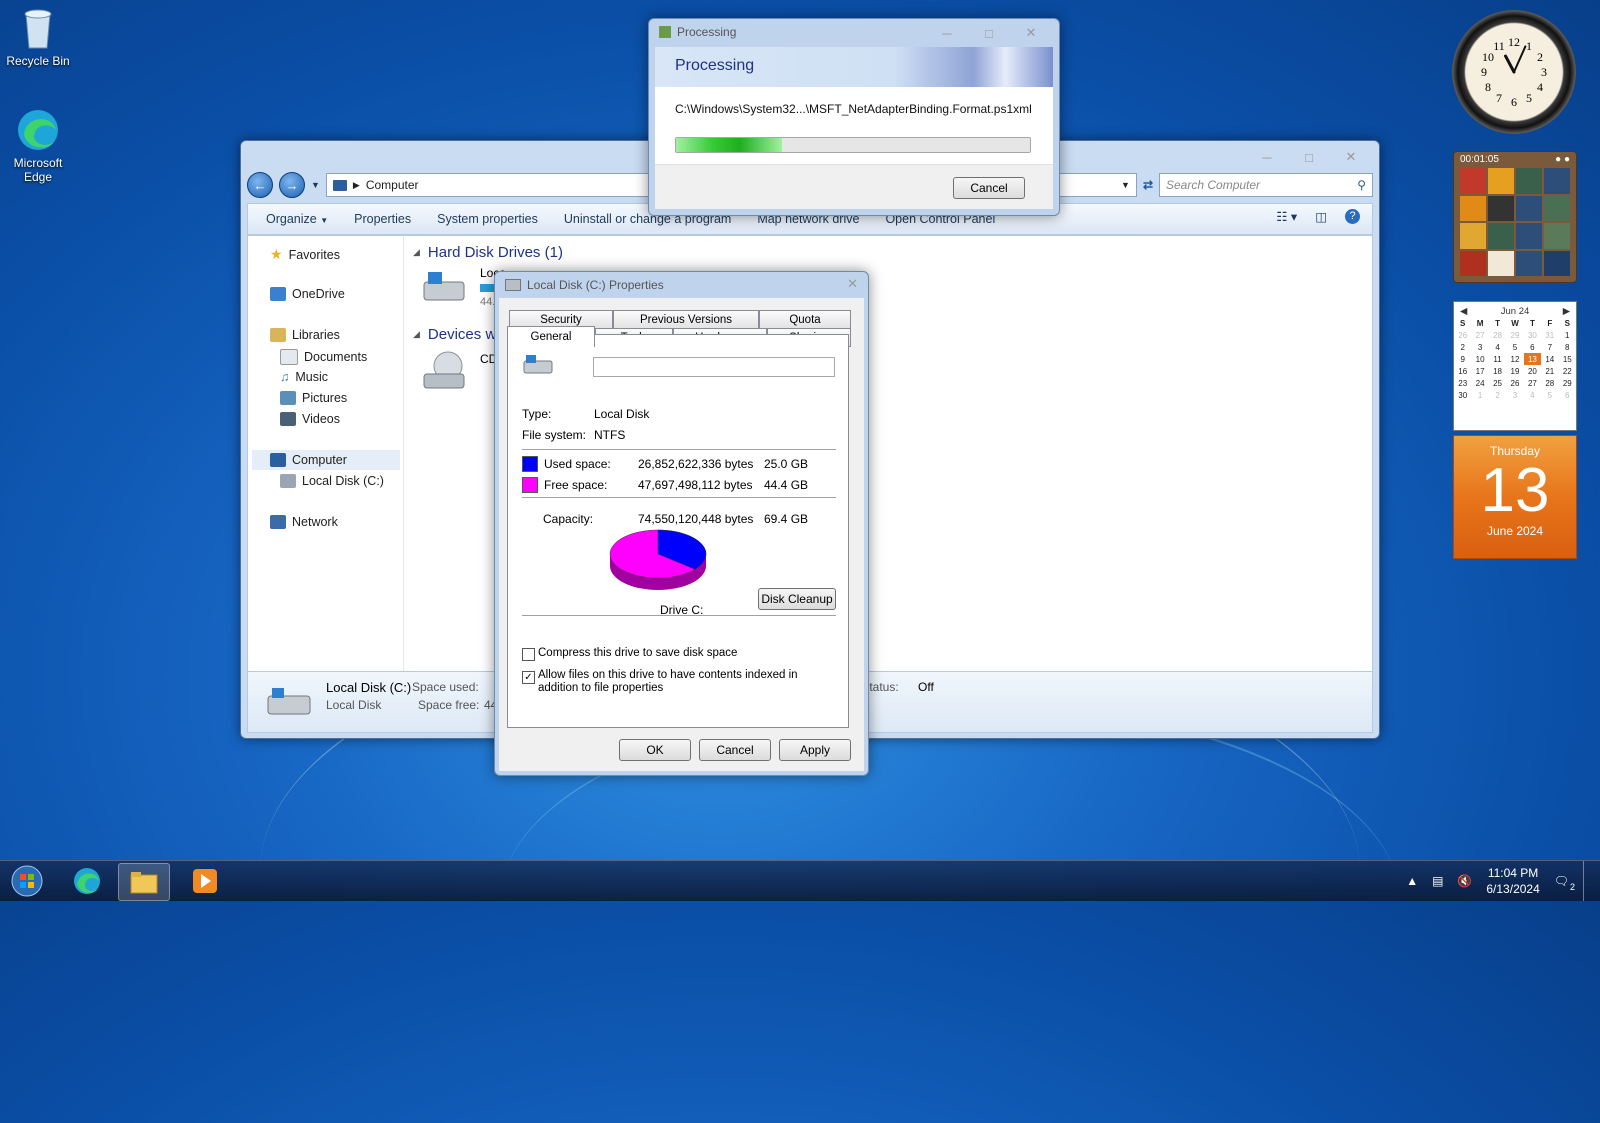 The image size is (1600, 1123). What do you see at coordinates (1352, 216) in the screenshot?
I see `help-icon: ?` at bounding box center [1352, 216].